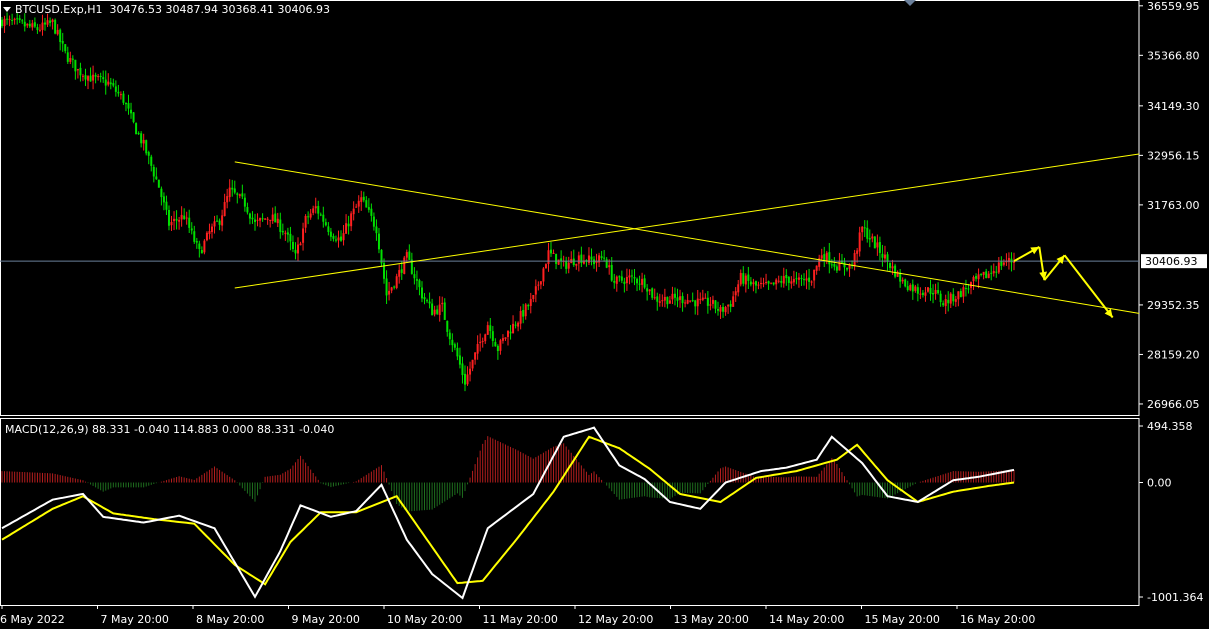 The height and width of the screenshot is (629, 1209). I want to click on macd-tick-label: 0.00, so click(1159, 483).